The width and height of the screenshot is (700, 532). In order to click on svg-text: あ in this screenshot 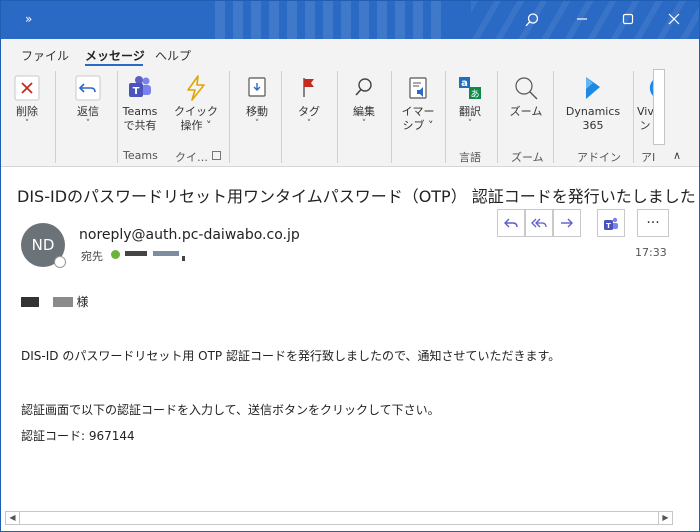, I will do `click(474, 94)`.